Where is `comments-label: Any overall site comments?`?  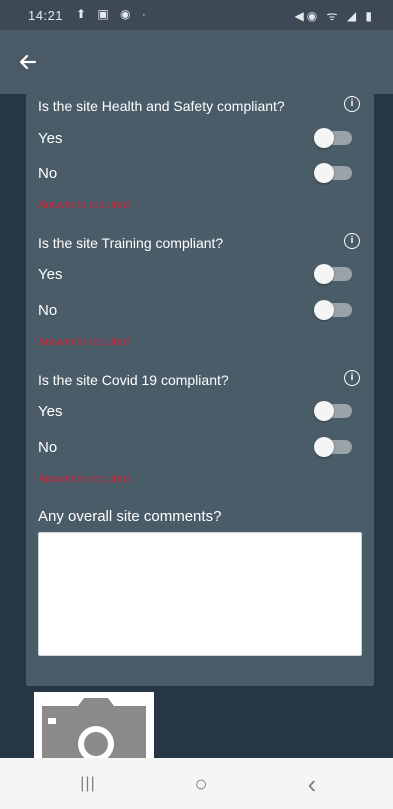
comments-label: Any overall site comments? is located at coordinates (130, 516).